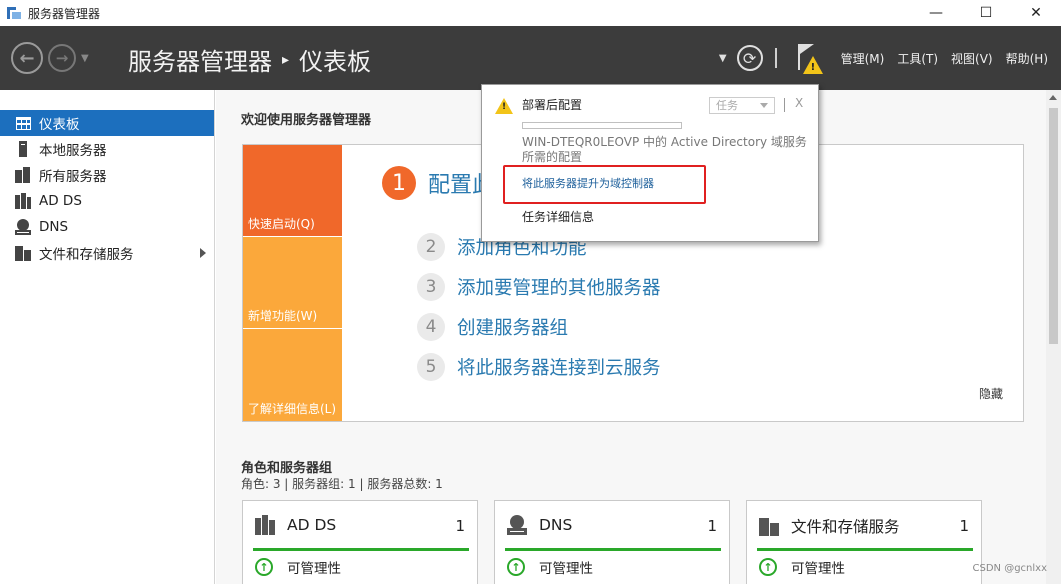 This screenshot has width=1061, height=584. Describe the element at coordinates (64, 13) in the screenshot. I see `window-title: 服务器管理器` at that location.